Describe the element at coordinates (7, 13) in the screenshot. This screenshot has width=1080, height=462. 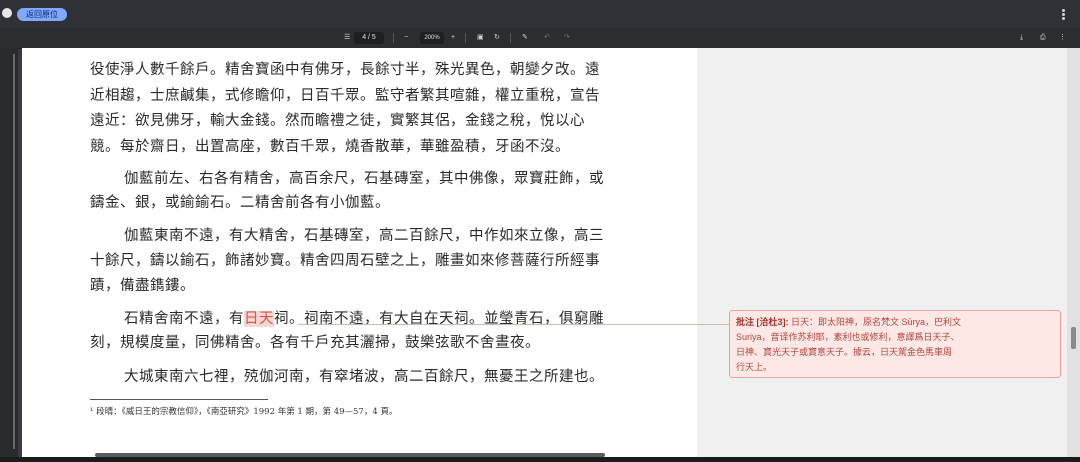
I see `menu-icon` at that location.